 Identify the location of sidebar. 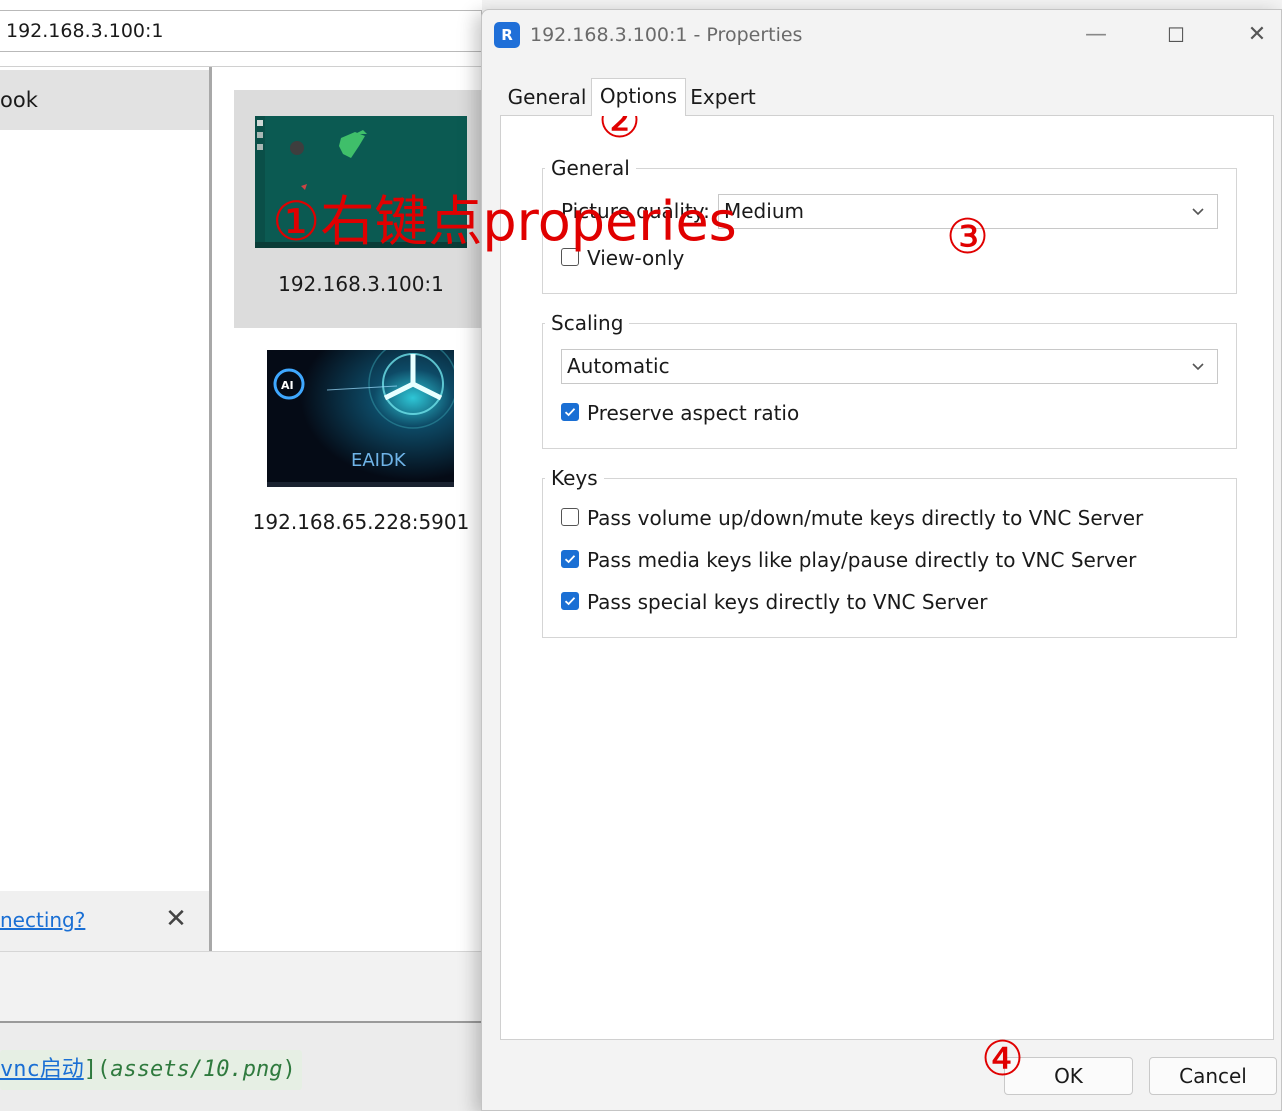
(105, 509).